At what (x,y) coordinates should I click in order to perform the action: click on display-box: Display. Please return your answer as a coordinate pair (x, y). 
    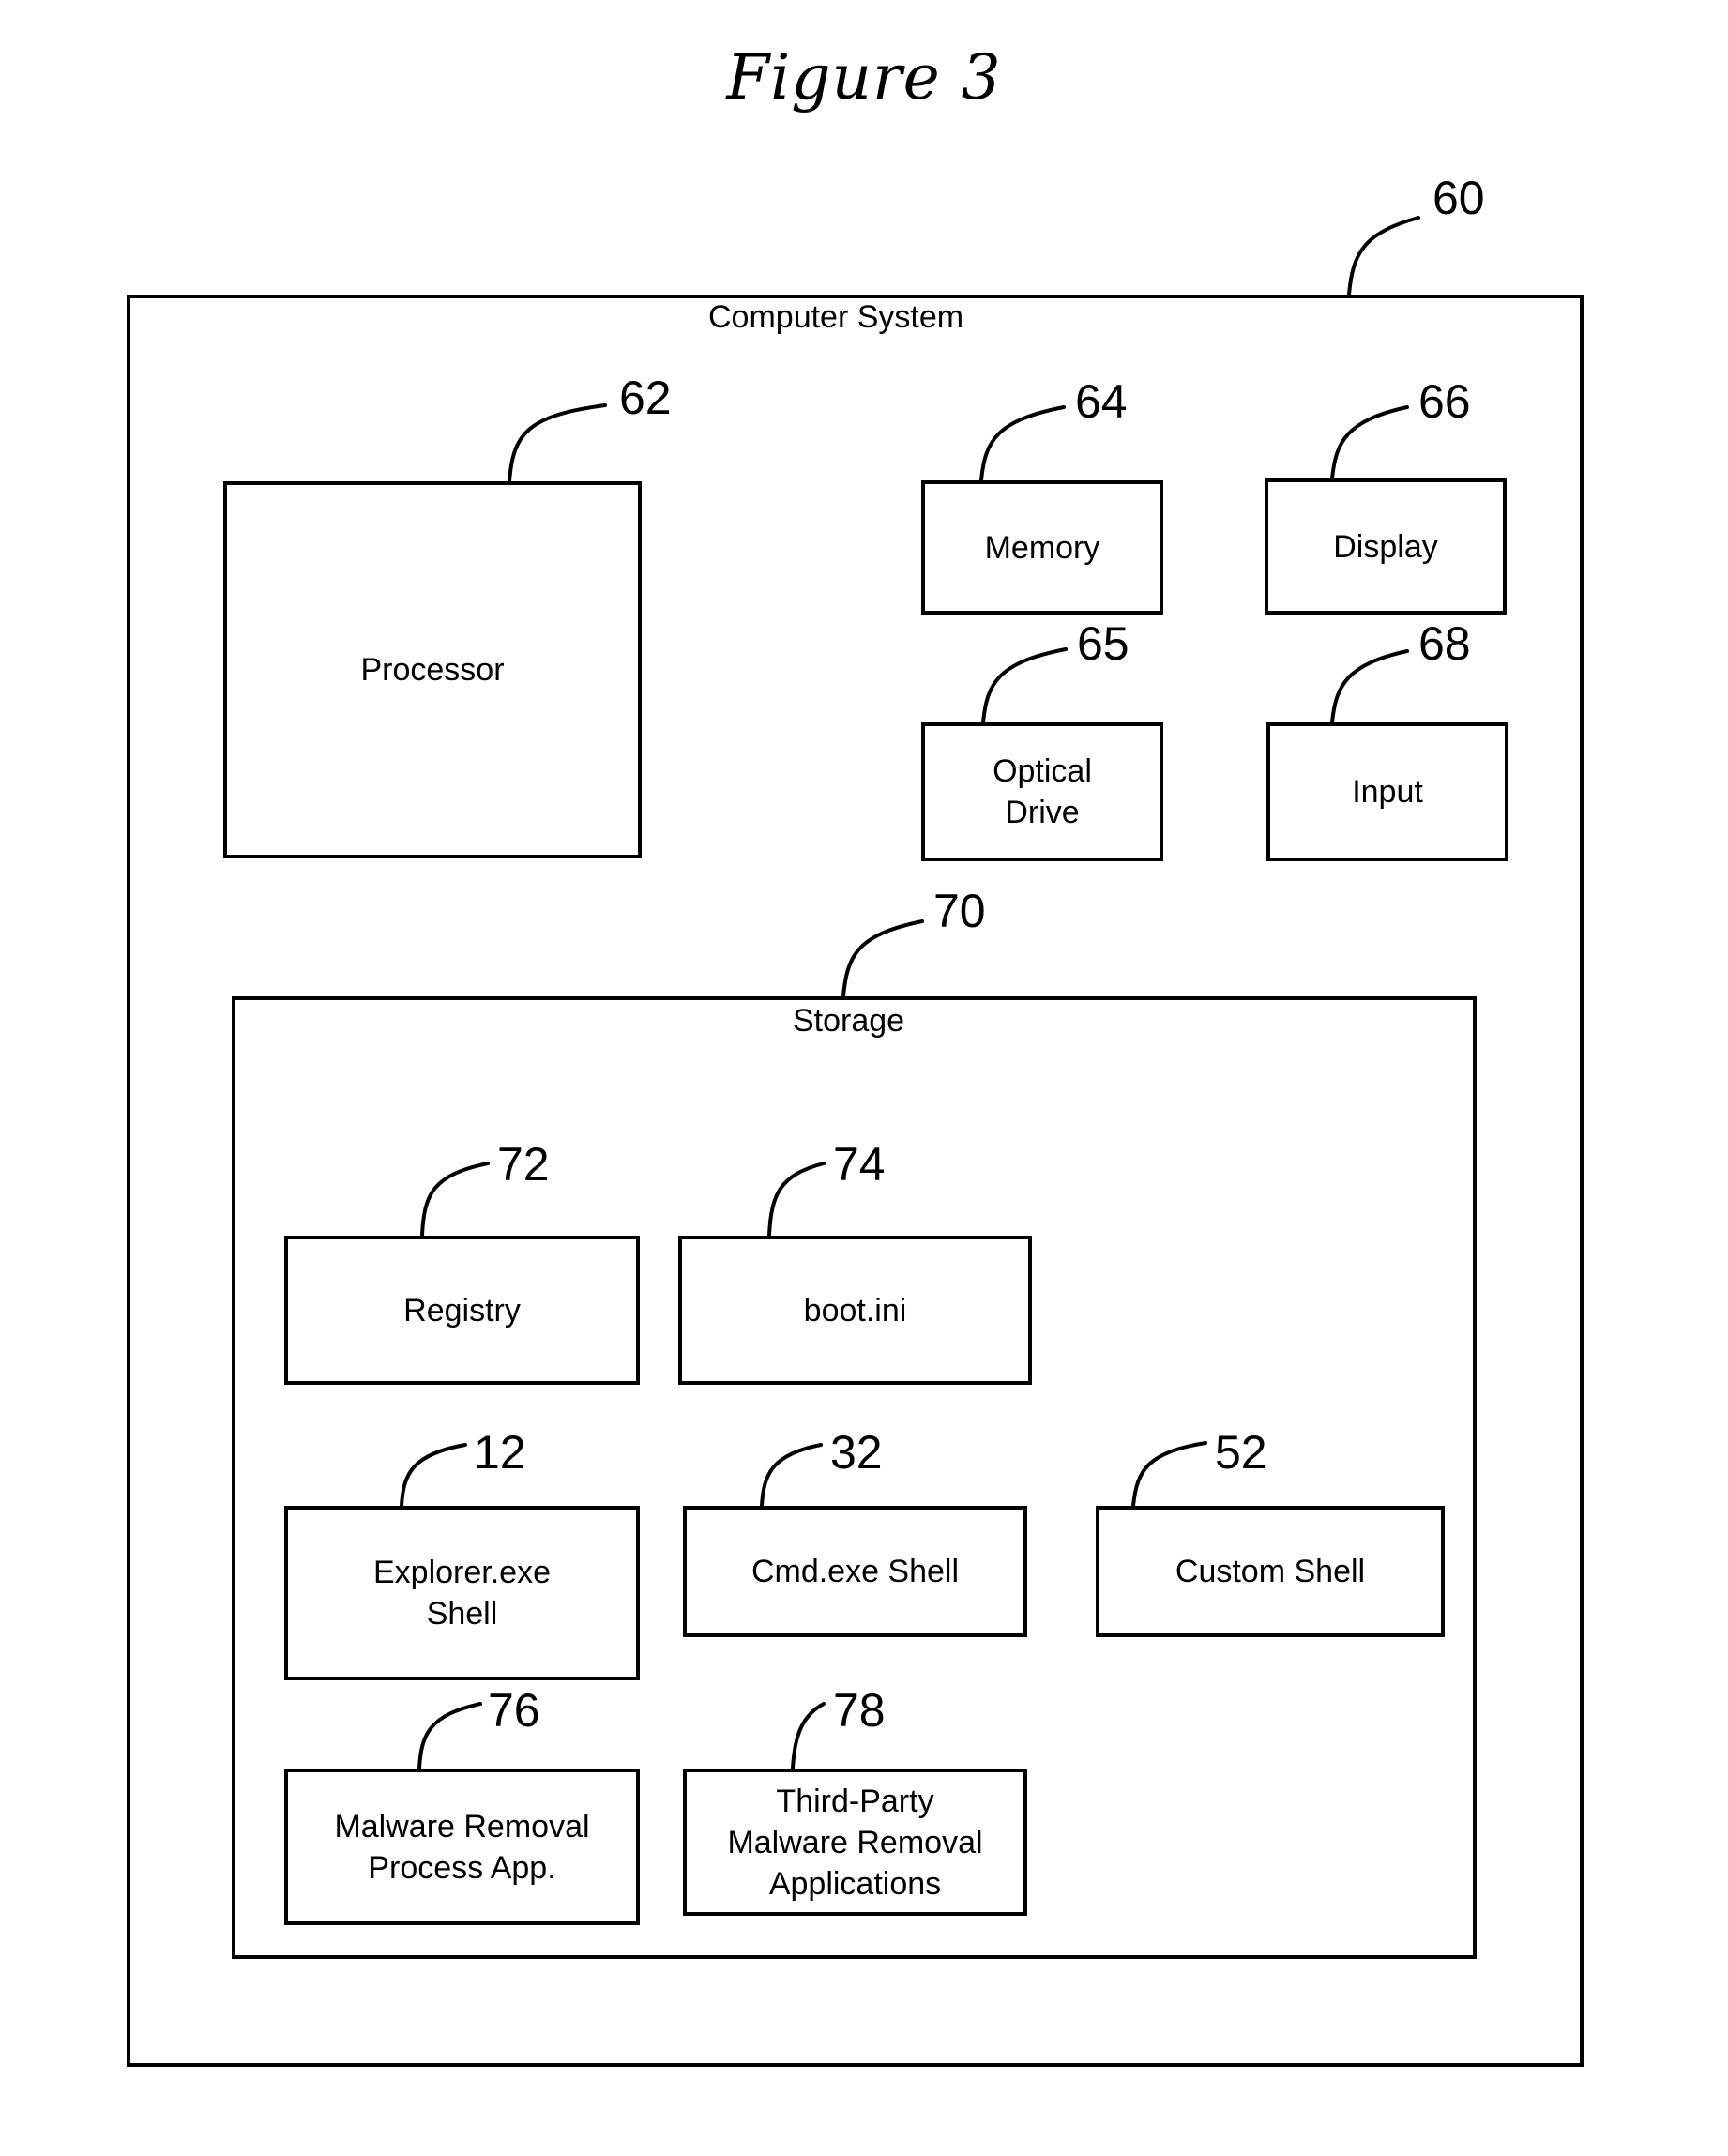
    Looking at the image, I should click on (1386, 546).